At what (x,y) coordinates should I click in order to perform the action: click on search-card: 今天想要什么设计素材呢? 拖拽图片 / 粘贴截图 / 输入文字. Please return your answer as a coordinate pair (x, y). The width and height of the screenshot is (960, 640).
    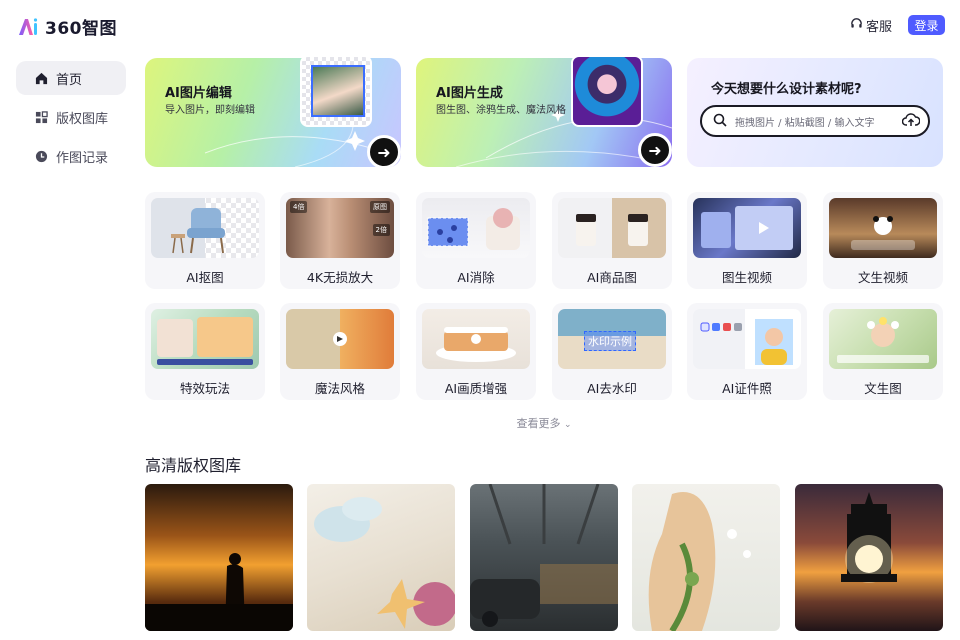
    Looking at the image, I should click on (815, 112).